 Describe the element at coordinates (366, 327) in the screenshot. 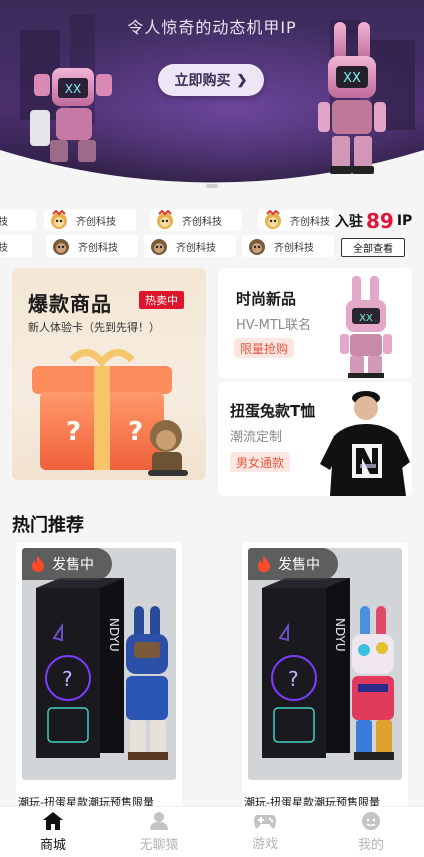

I see `bunny-robot-figure-image: XX` at that location.